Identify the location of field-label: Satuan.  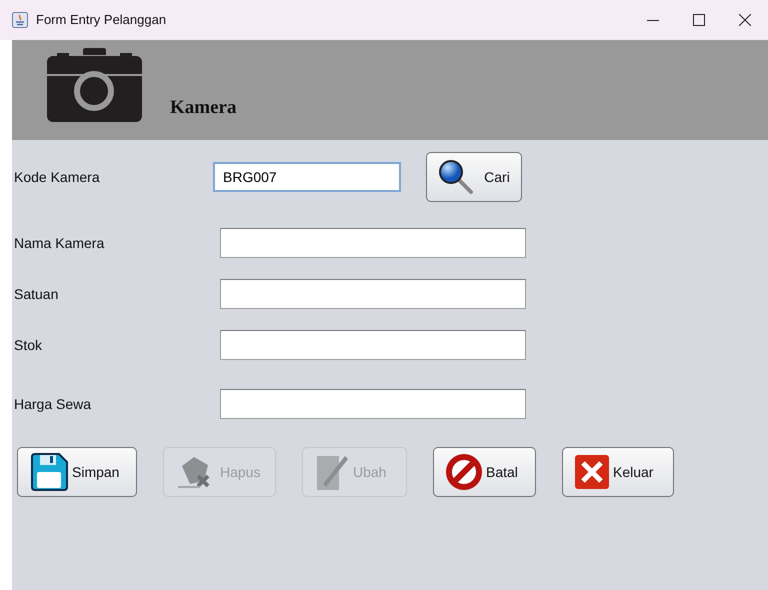
(36, 294).